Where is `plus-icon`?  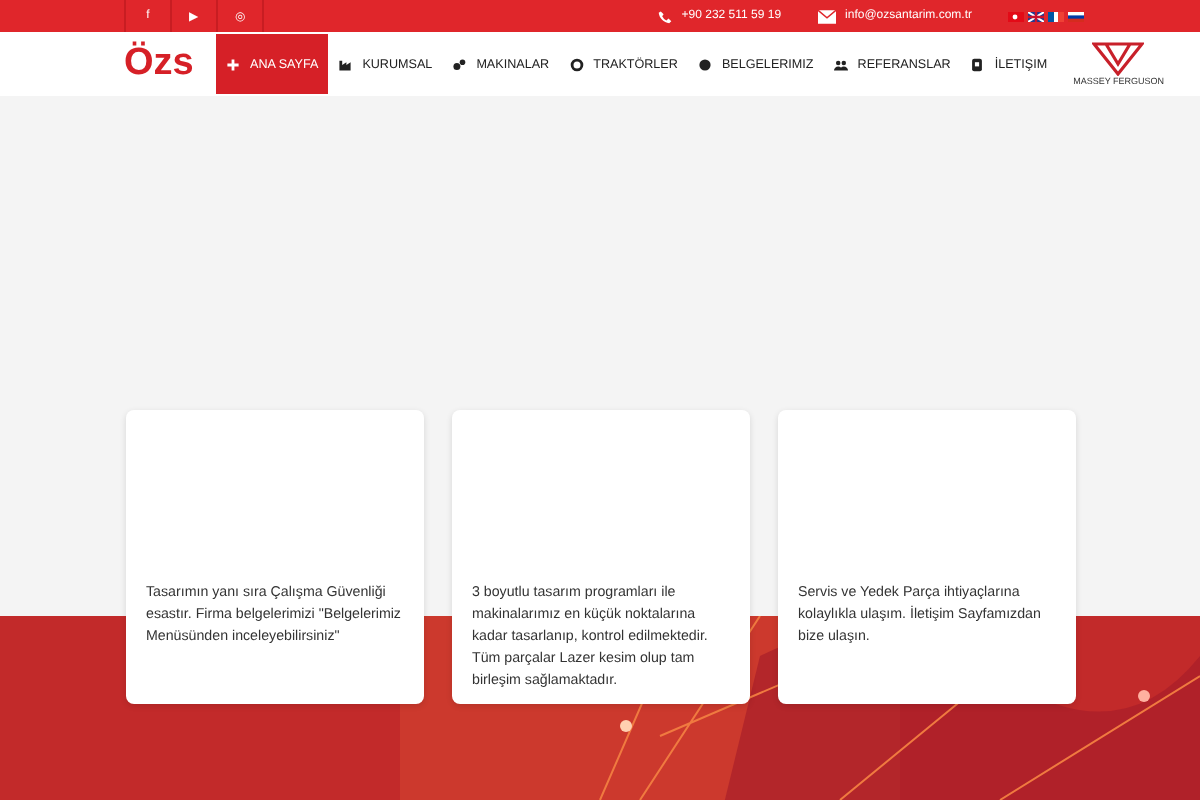 plus-icon is located at coordinates (233, 64).